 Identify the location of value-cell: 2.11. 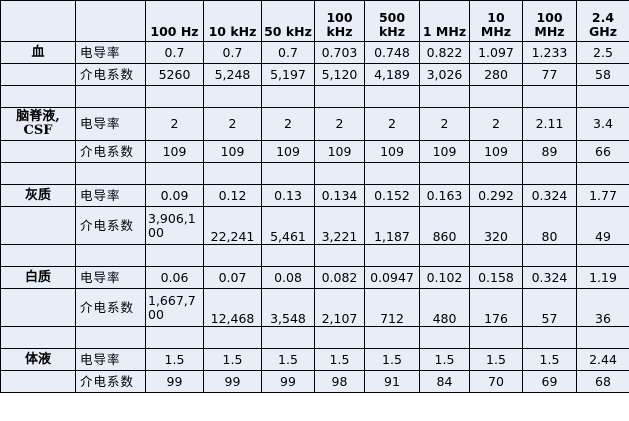
(549, 124).